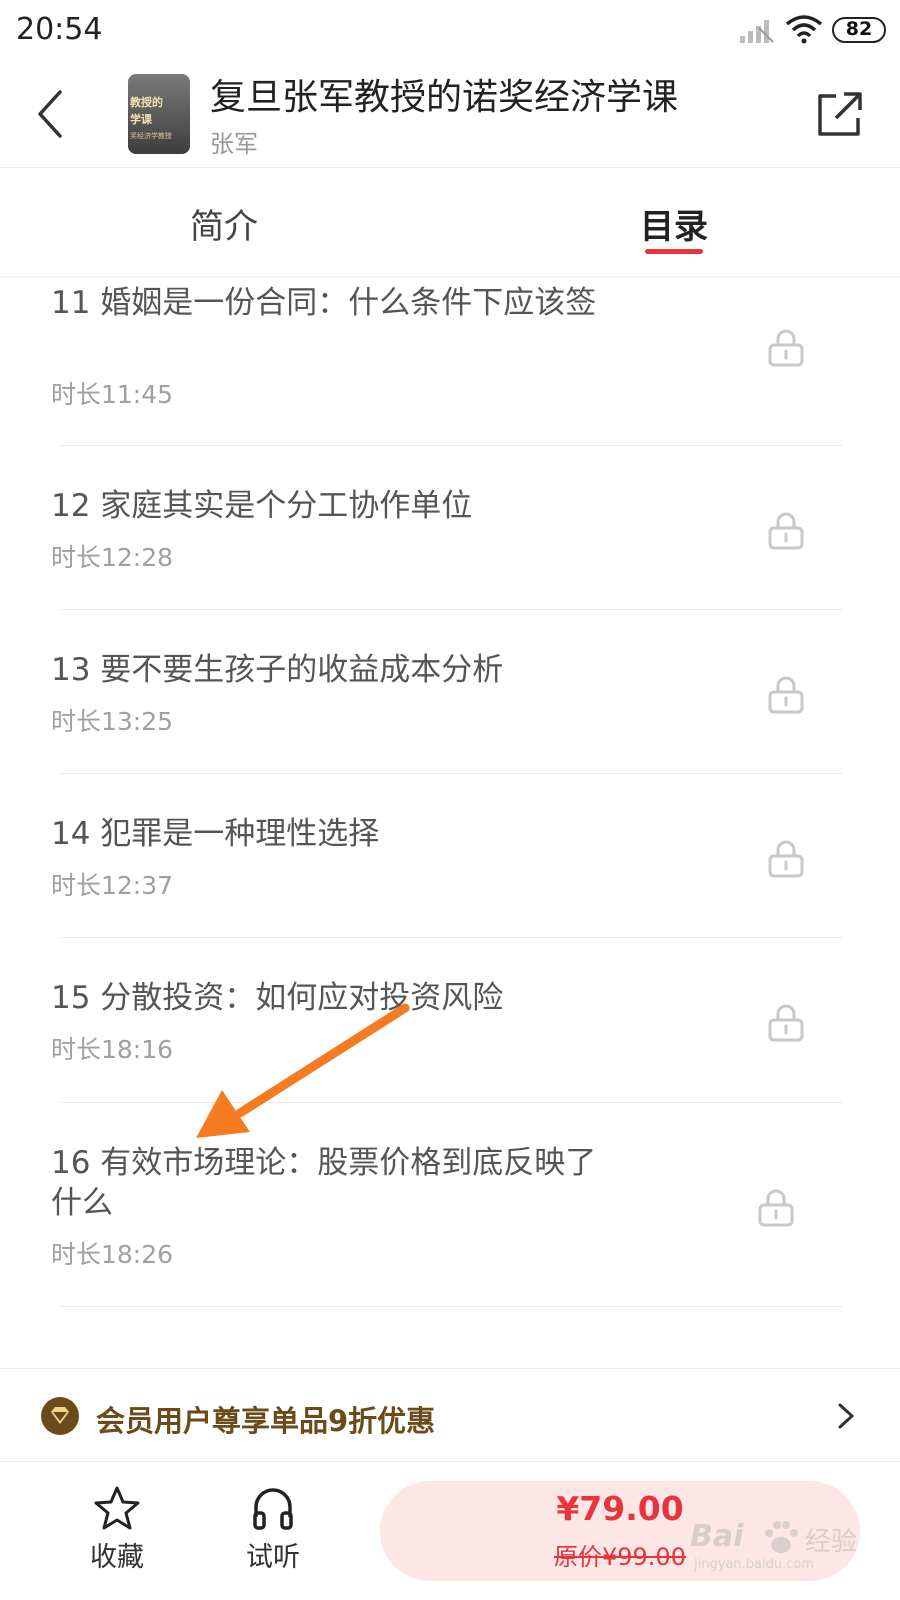  I want to click on episode-title: 16 有效市场理论：股票价格到底反映了什么, so click(324, 1183).